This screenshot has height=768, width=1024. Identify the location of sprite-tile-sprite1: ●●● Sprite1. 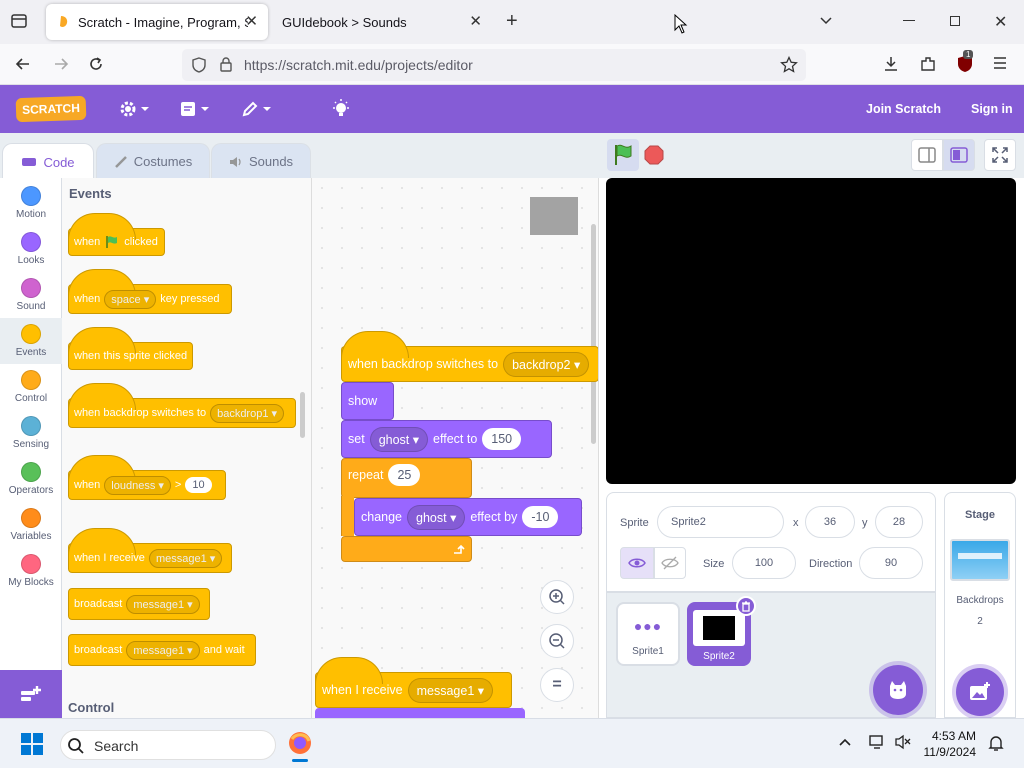
(648, 634).